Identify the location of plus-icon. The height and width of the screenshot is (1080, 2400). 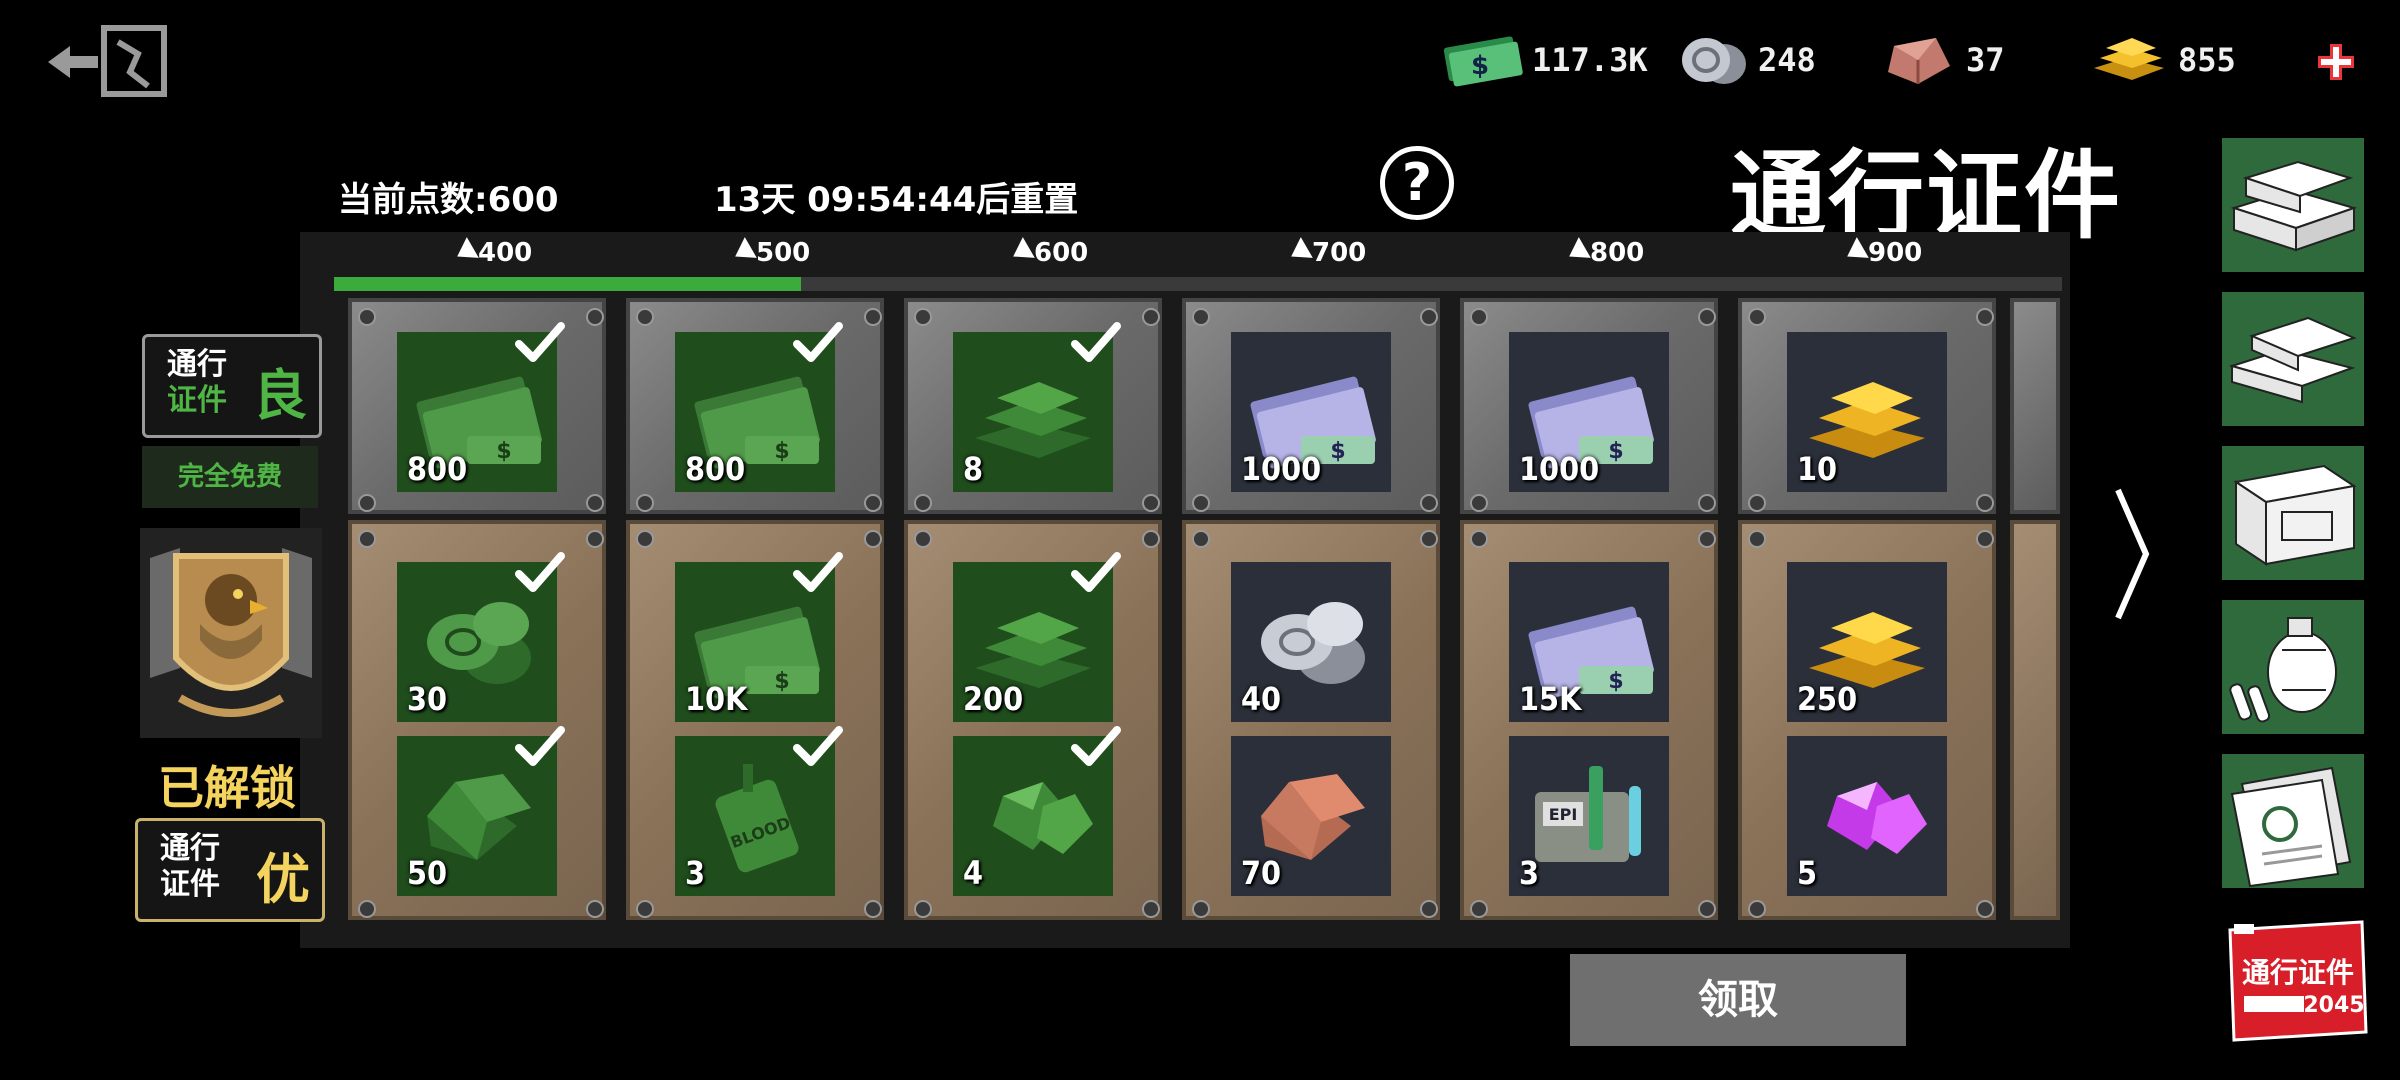
(2336, 62).